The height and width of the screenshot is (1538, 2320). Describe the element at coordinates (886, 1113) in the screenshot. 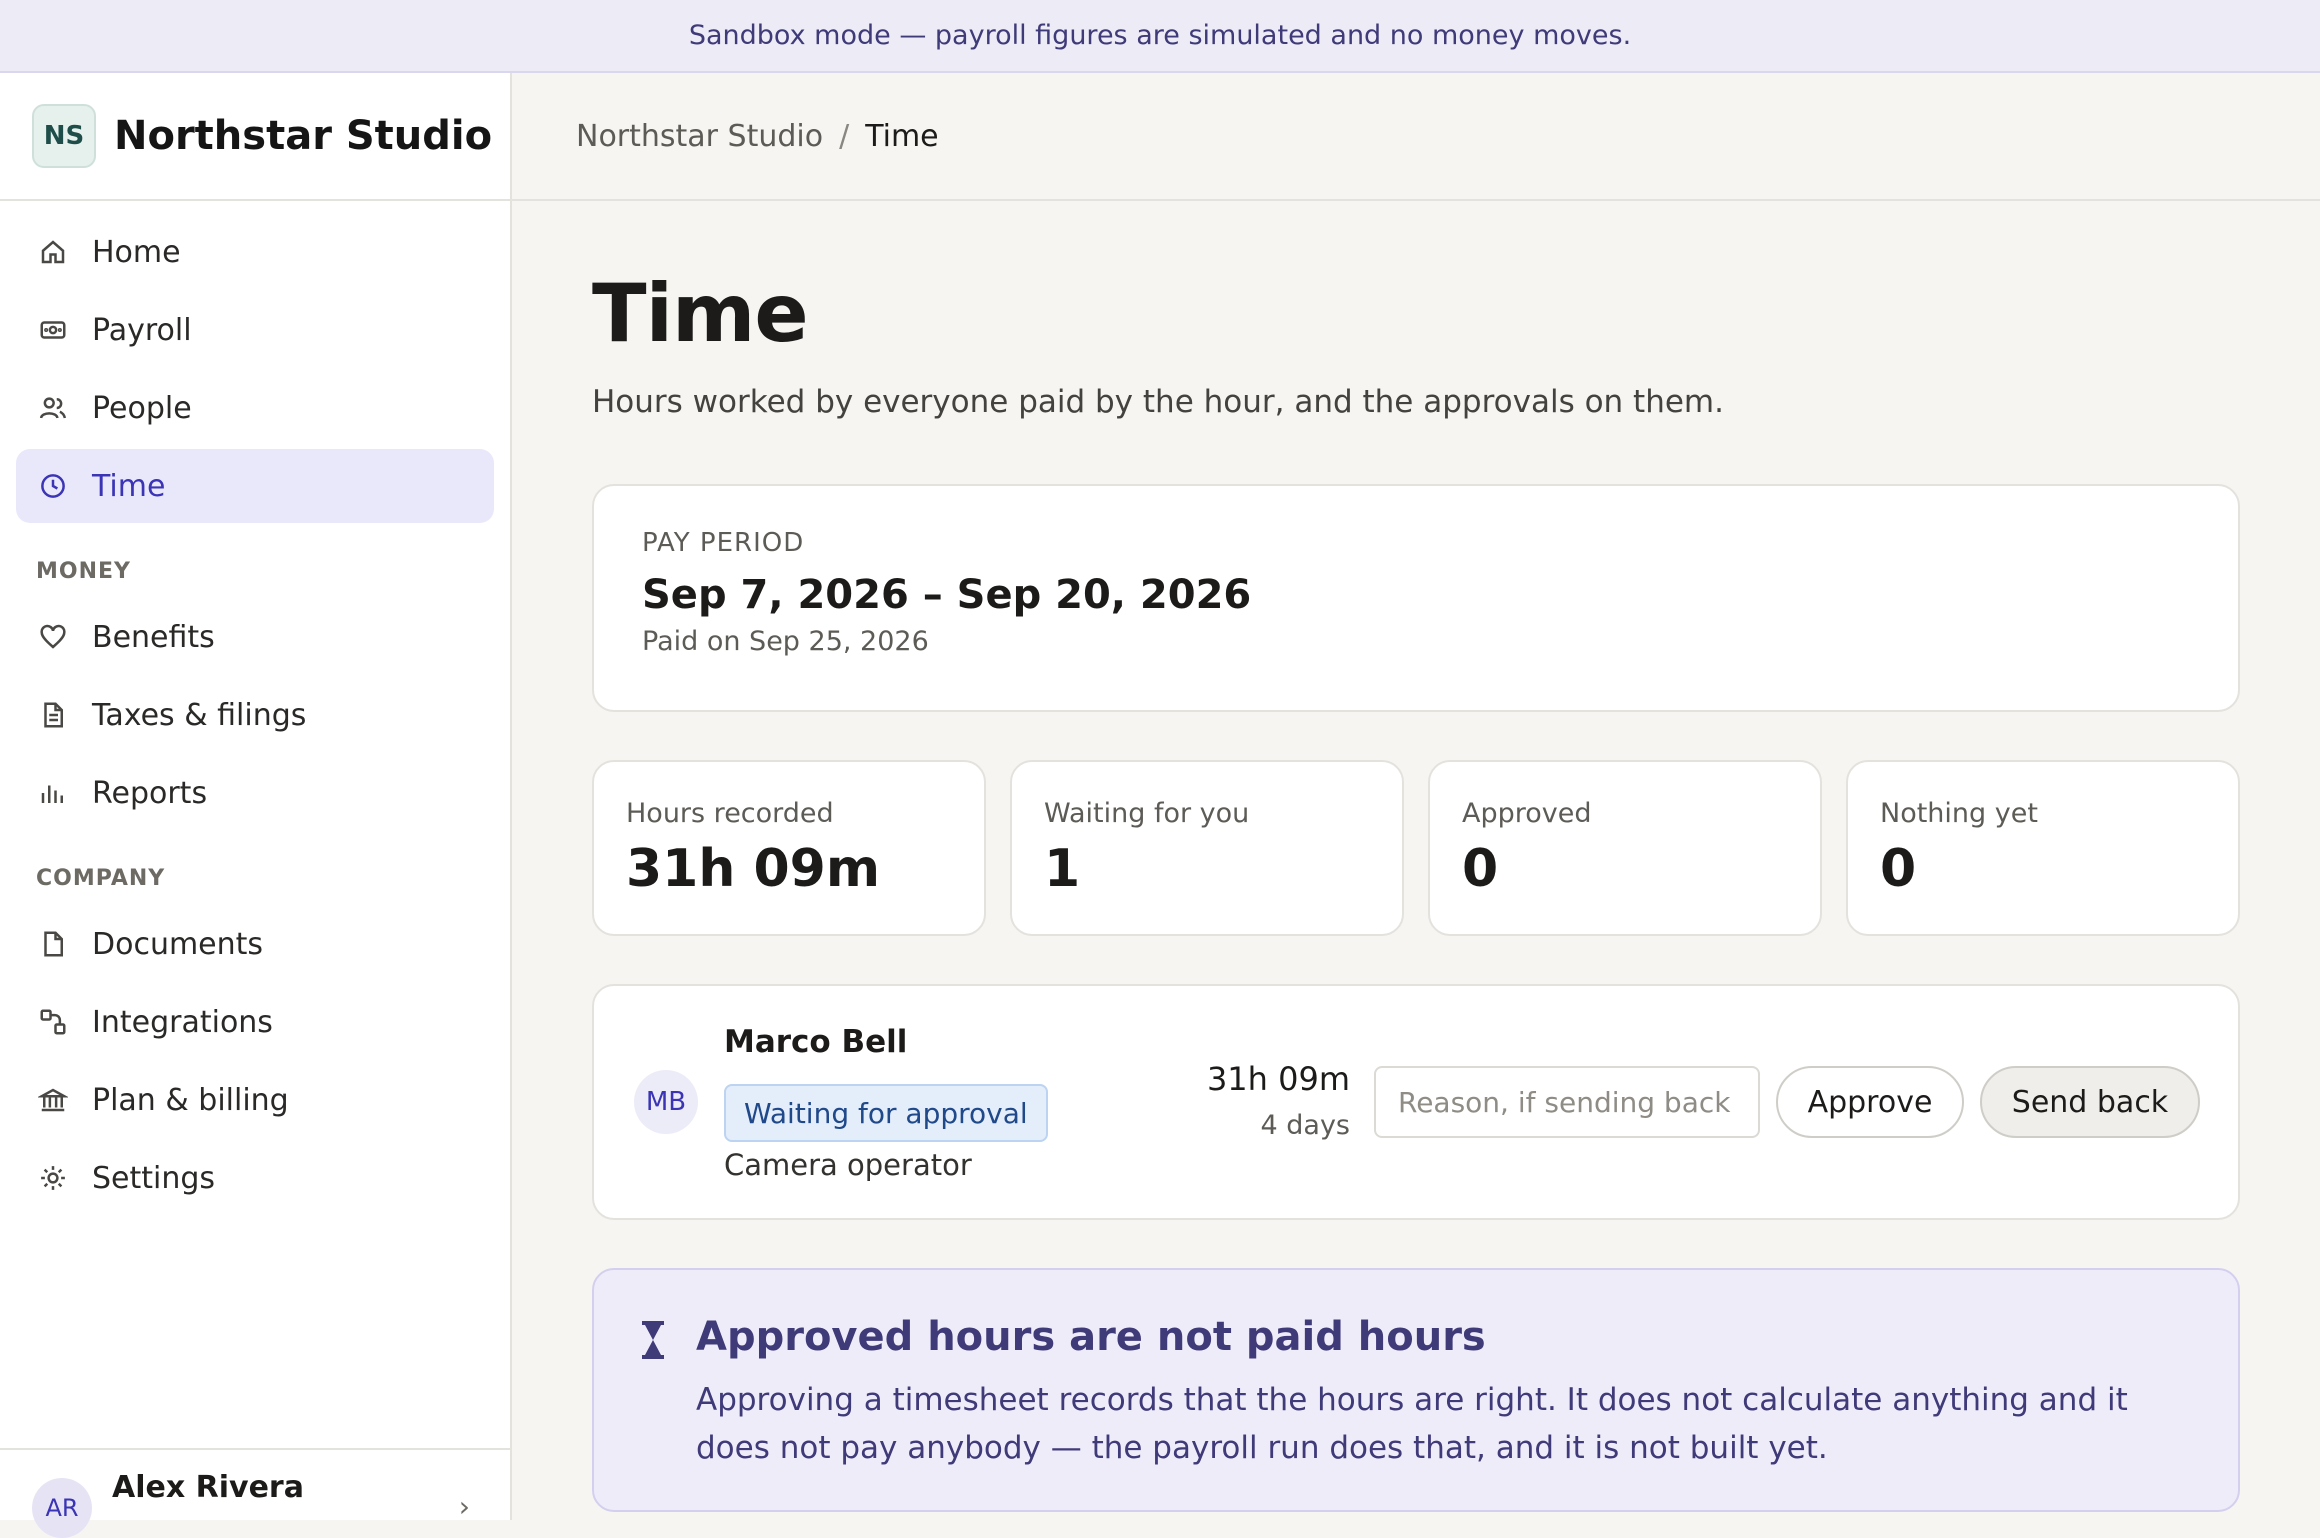

I see `status-badge: Waiting for approval` at that location.